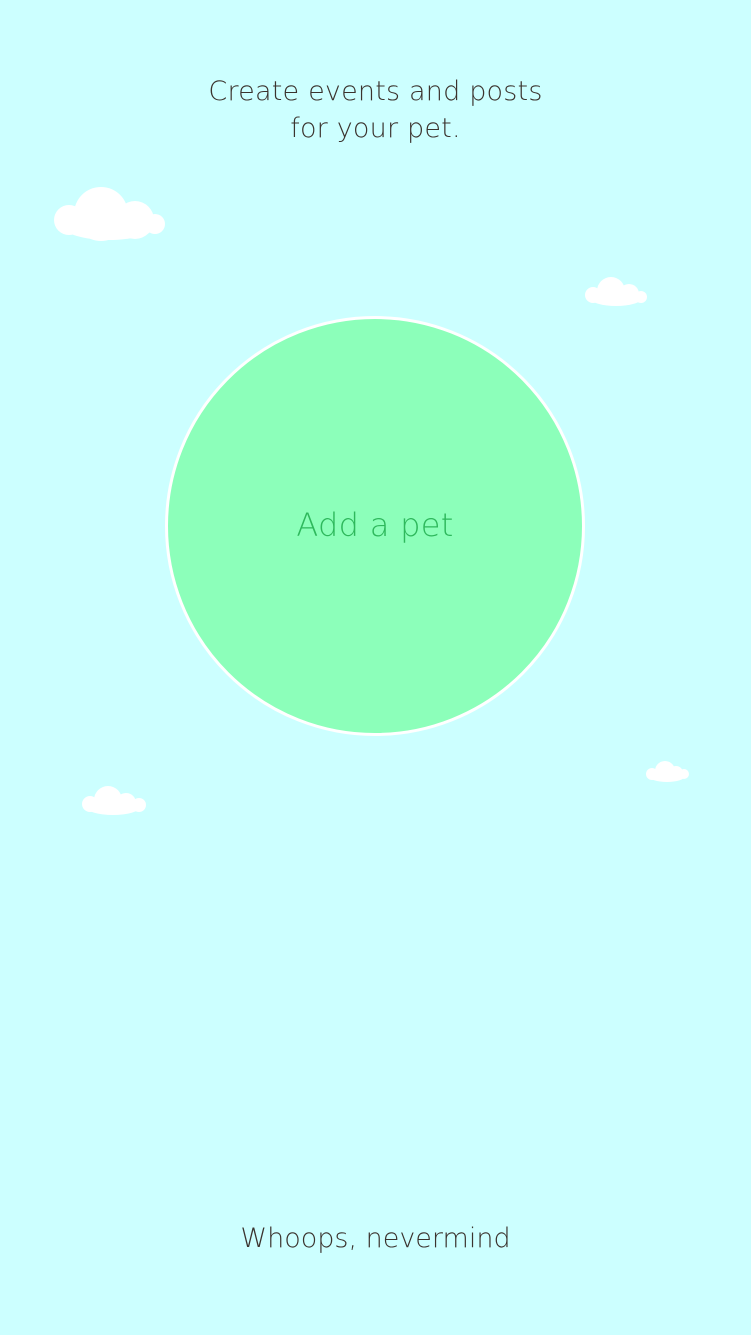 The image size is (751, 1335). What do you see at coordinates (375, 128) in the screenshot?
I see `page-title-line-2: for your pet.` at bounding box center [375, 128].